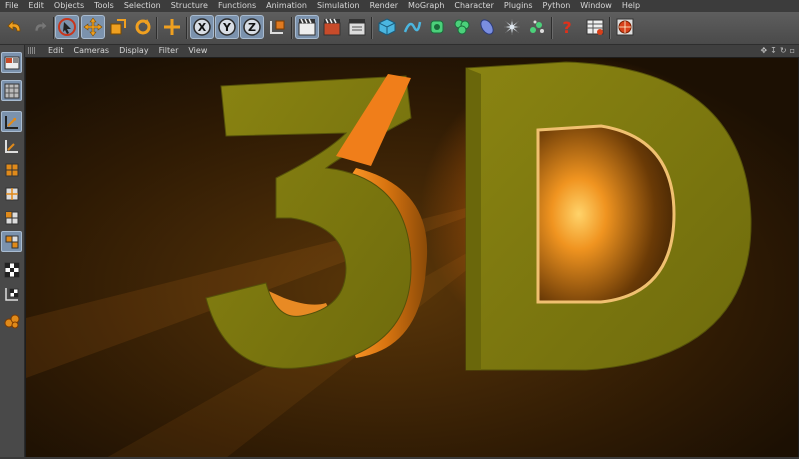 Image resolution: width=799 pixels, height=459 pixels. Describe the element at coordinates (142, 6) in the screenshot. I see `menu-selection: Selection` at that location.